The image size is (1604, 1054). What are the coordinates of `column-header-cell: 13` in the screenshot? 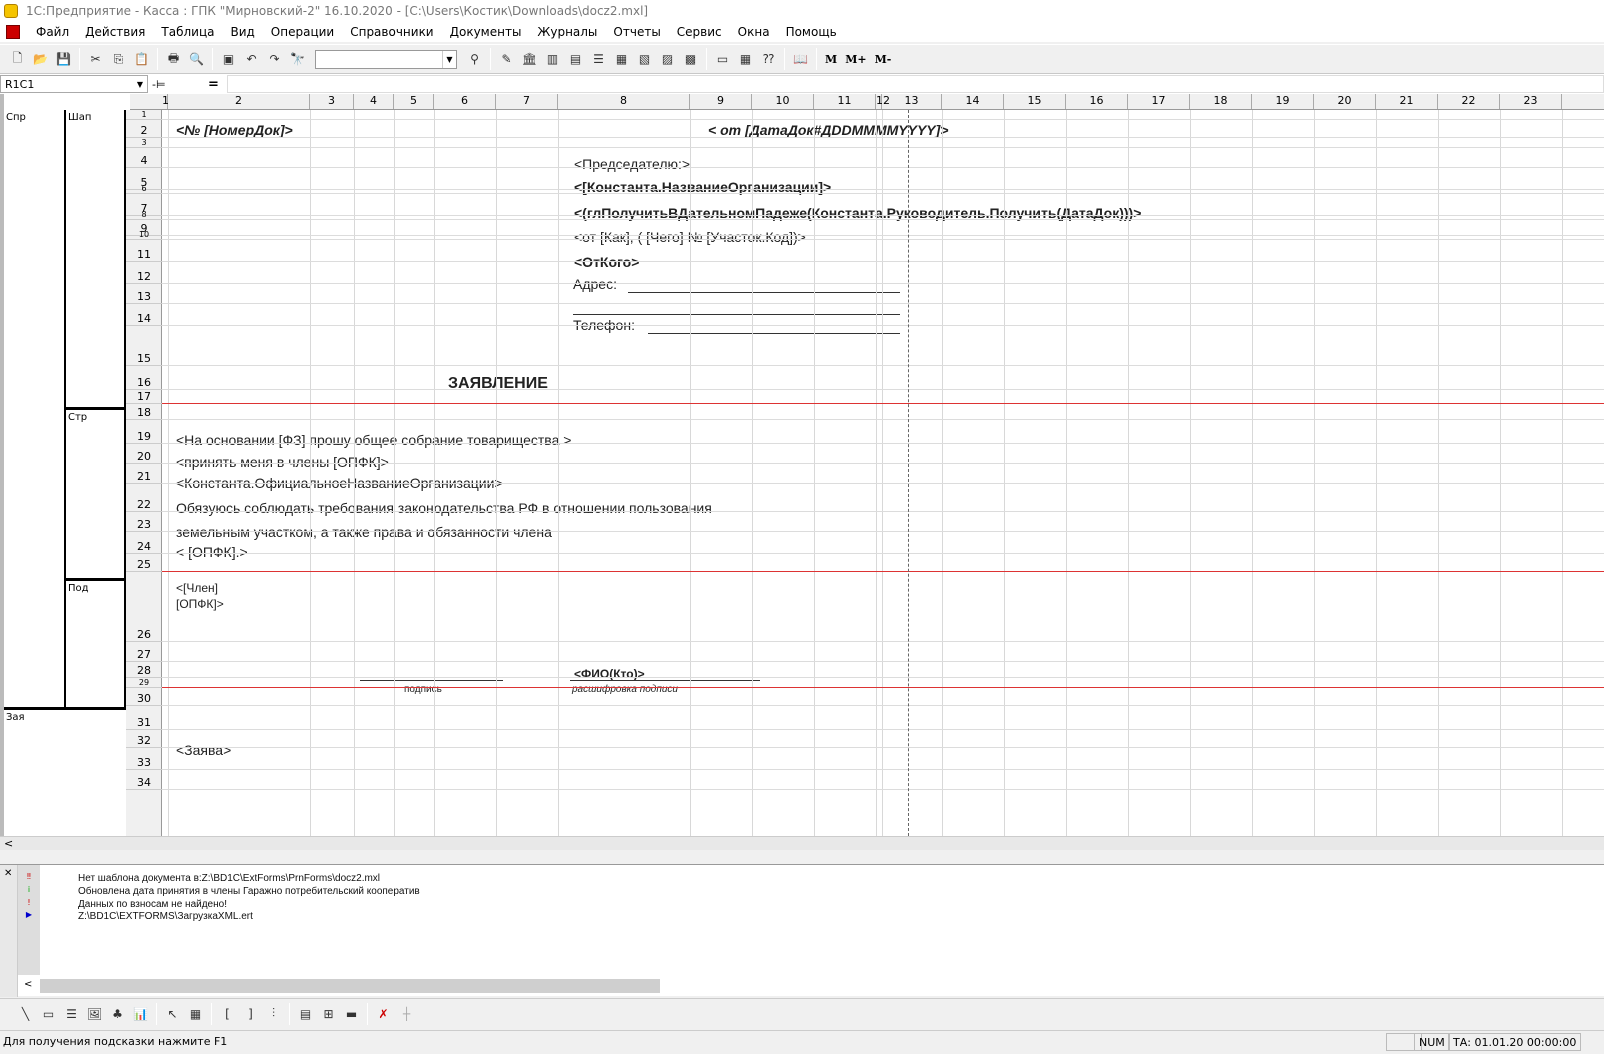 It's located at (912, 101).